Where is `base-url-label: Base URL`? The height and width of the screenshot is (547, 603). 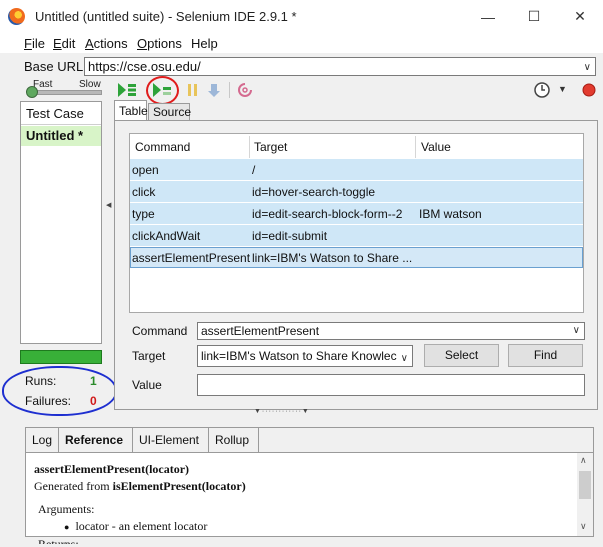 base-url-label: Base URL is located at coordinates (54, 66).